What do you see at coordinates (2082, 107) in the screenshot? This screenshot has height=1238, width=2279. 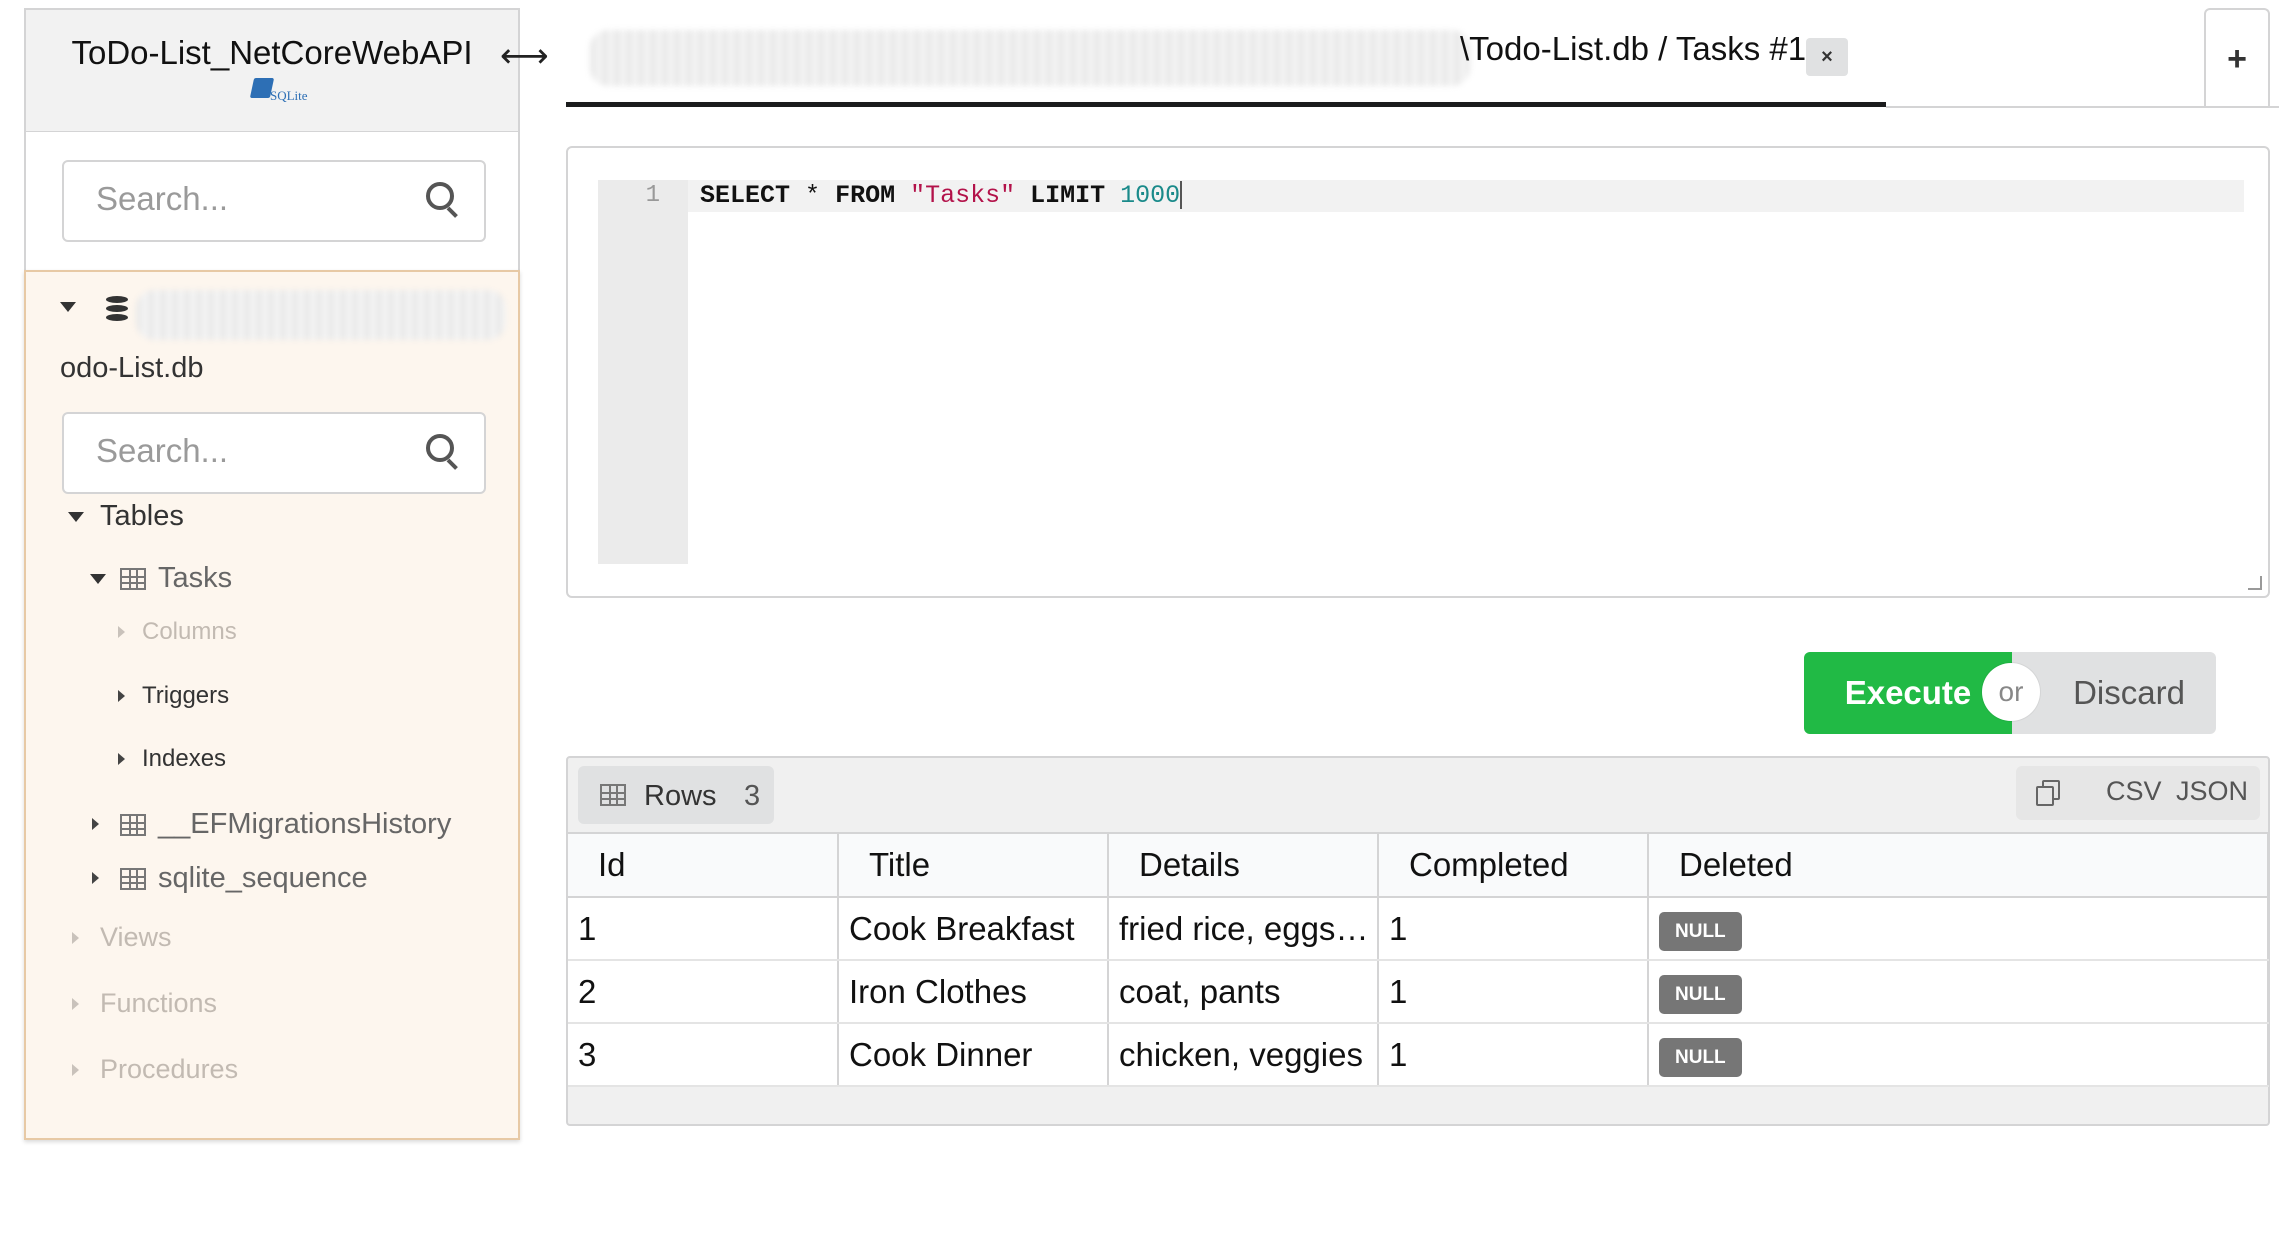 I see `tab-divider` at bounding box center [2082, 107].